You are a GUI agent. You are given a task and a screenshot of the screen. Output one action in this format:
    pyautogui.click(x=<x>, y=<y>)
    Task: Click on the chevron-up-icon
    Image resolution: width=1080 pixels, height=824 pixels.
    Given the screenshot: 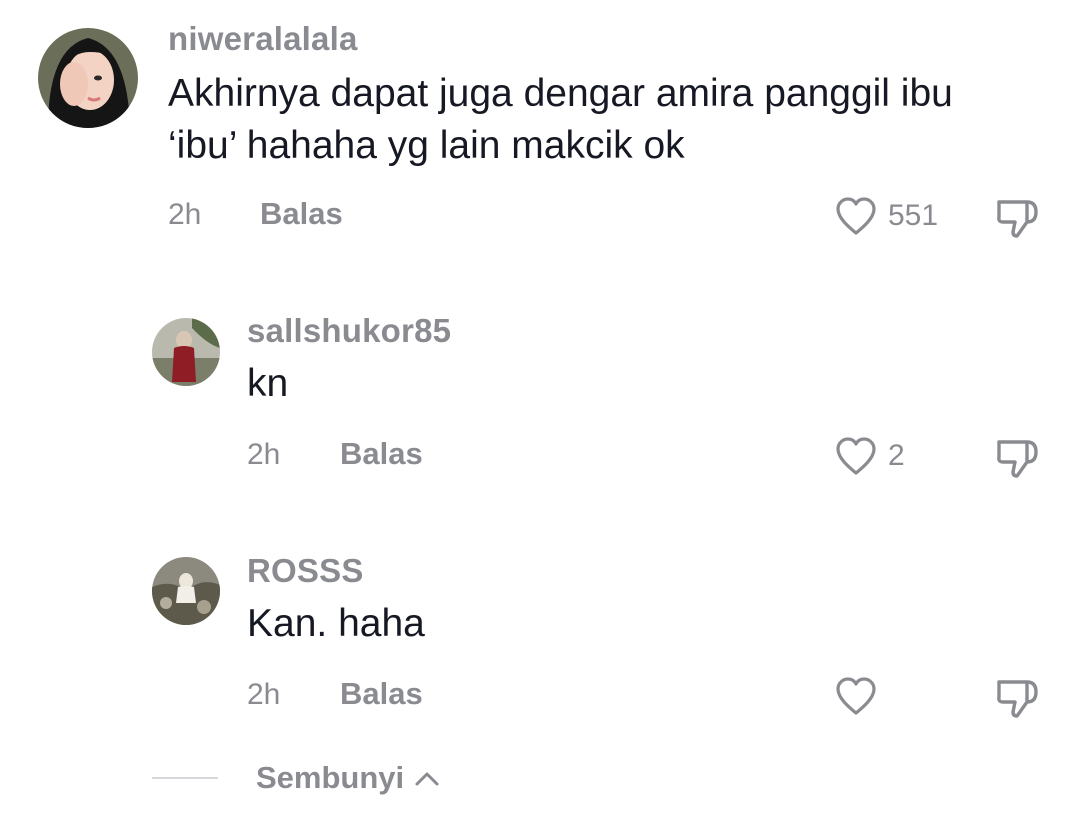 What is the action you would take?
    pyautogui.click(x=427, y=778)
    